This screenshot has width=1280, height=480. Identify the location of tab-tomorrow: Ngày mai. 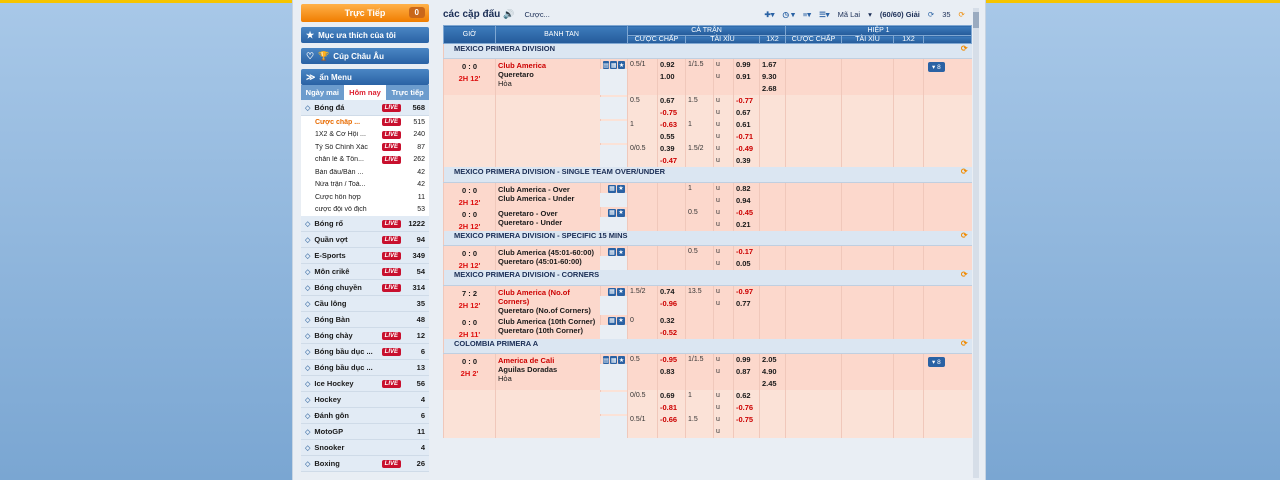
(322, 92).